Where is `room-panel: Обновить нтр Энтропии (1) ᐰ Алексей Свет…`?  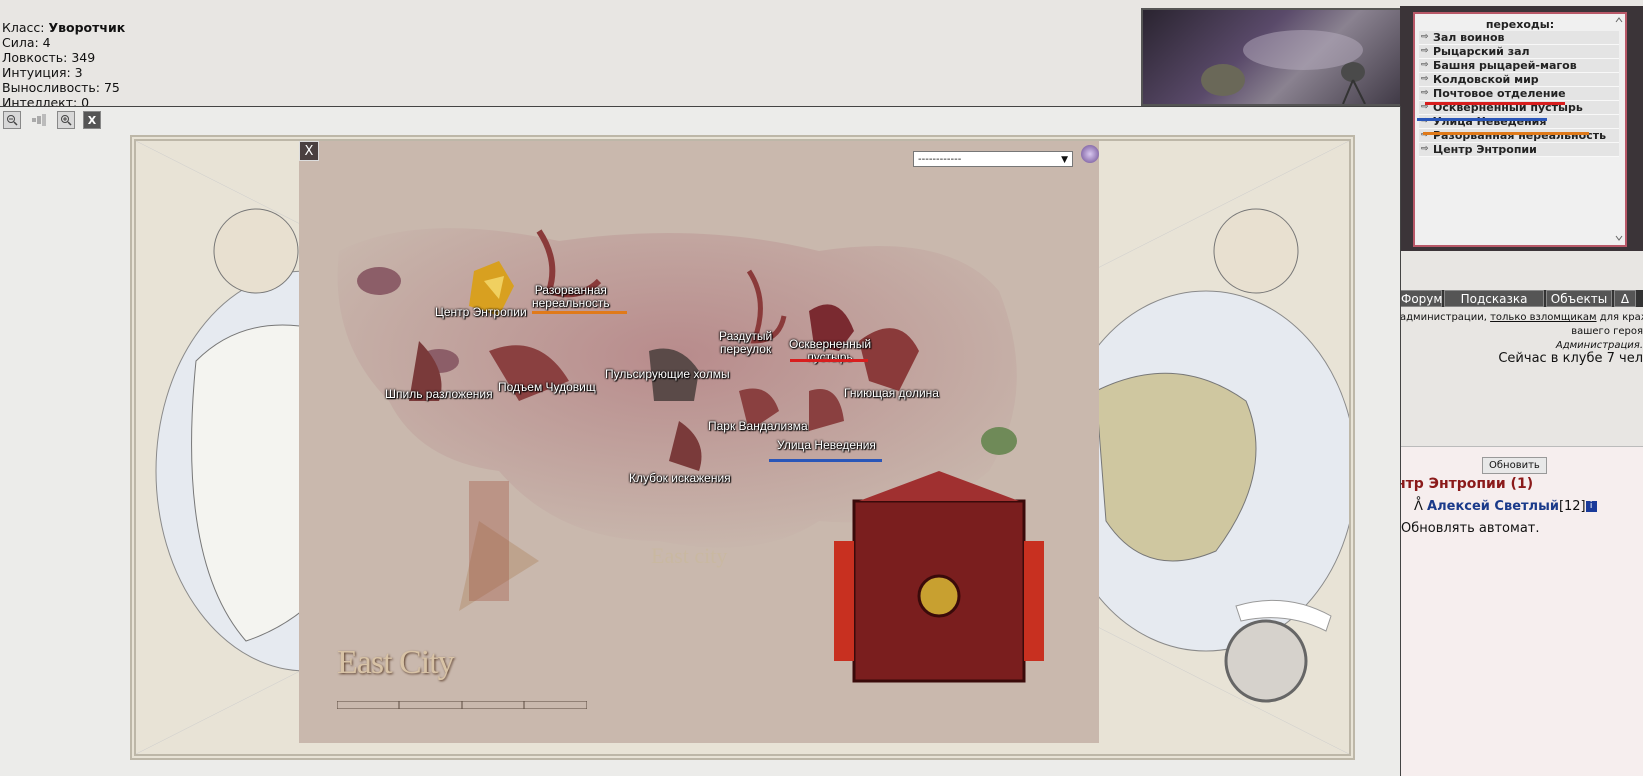
room-panel: Обновить нтр Энтропии (1) ᐰ Алексей Свет… is located at coordinates (1519, 611).